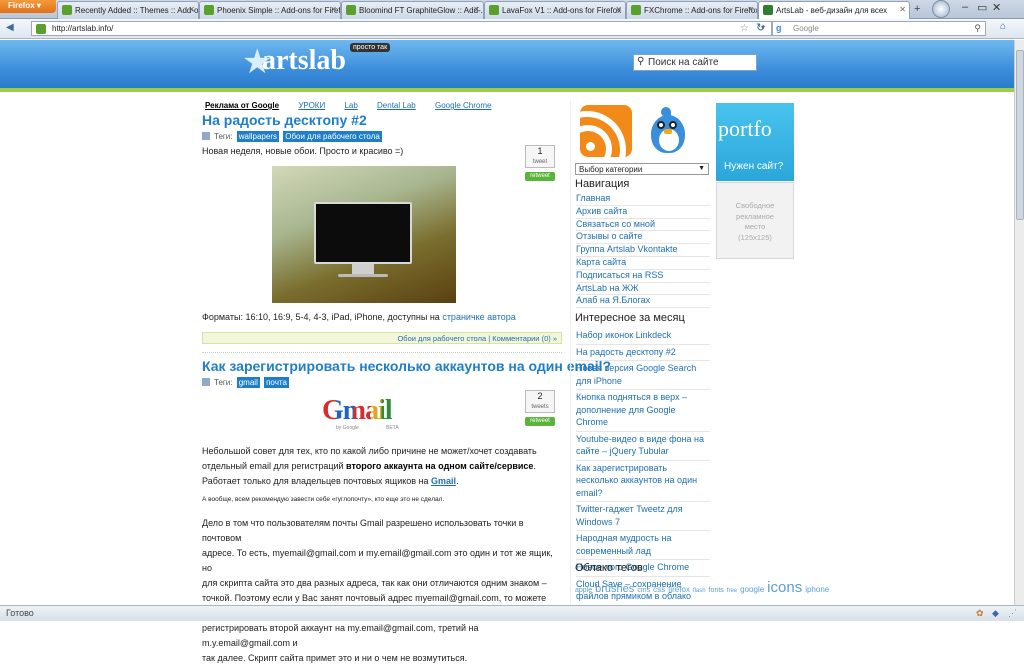 The image size is (1024, 666). What do you see at coordinates (479, 317) in the screenshot?
I see `author-page-link: страничке автора` at bounding box center [479, 317].